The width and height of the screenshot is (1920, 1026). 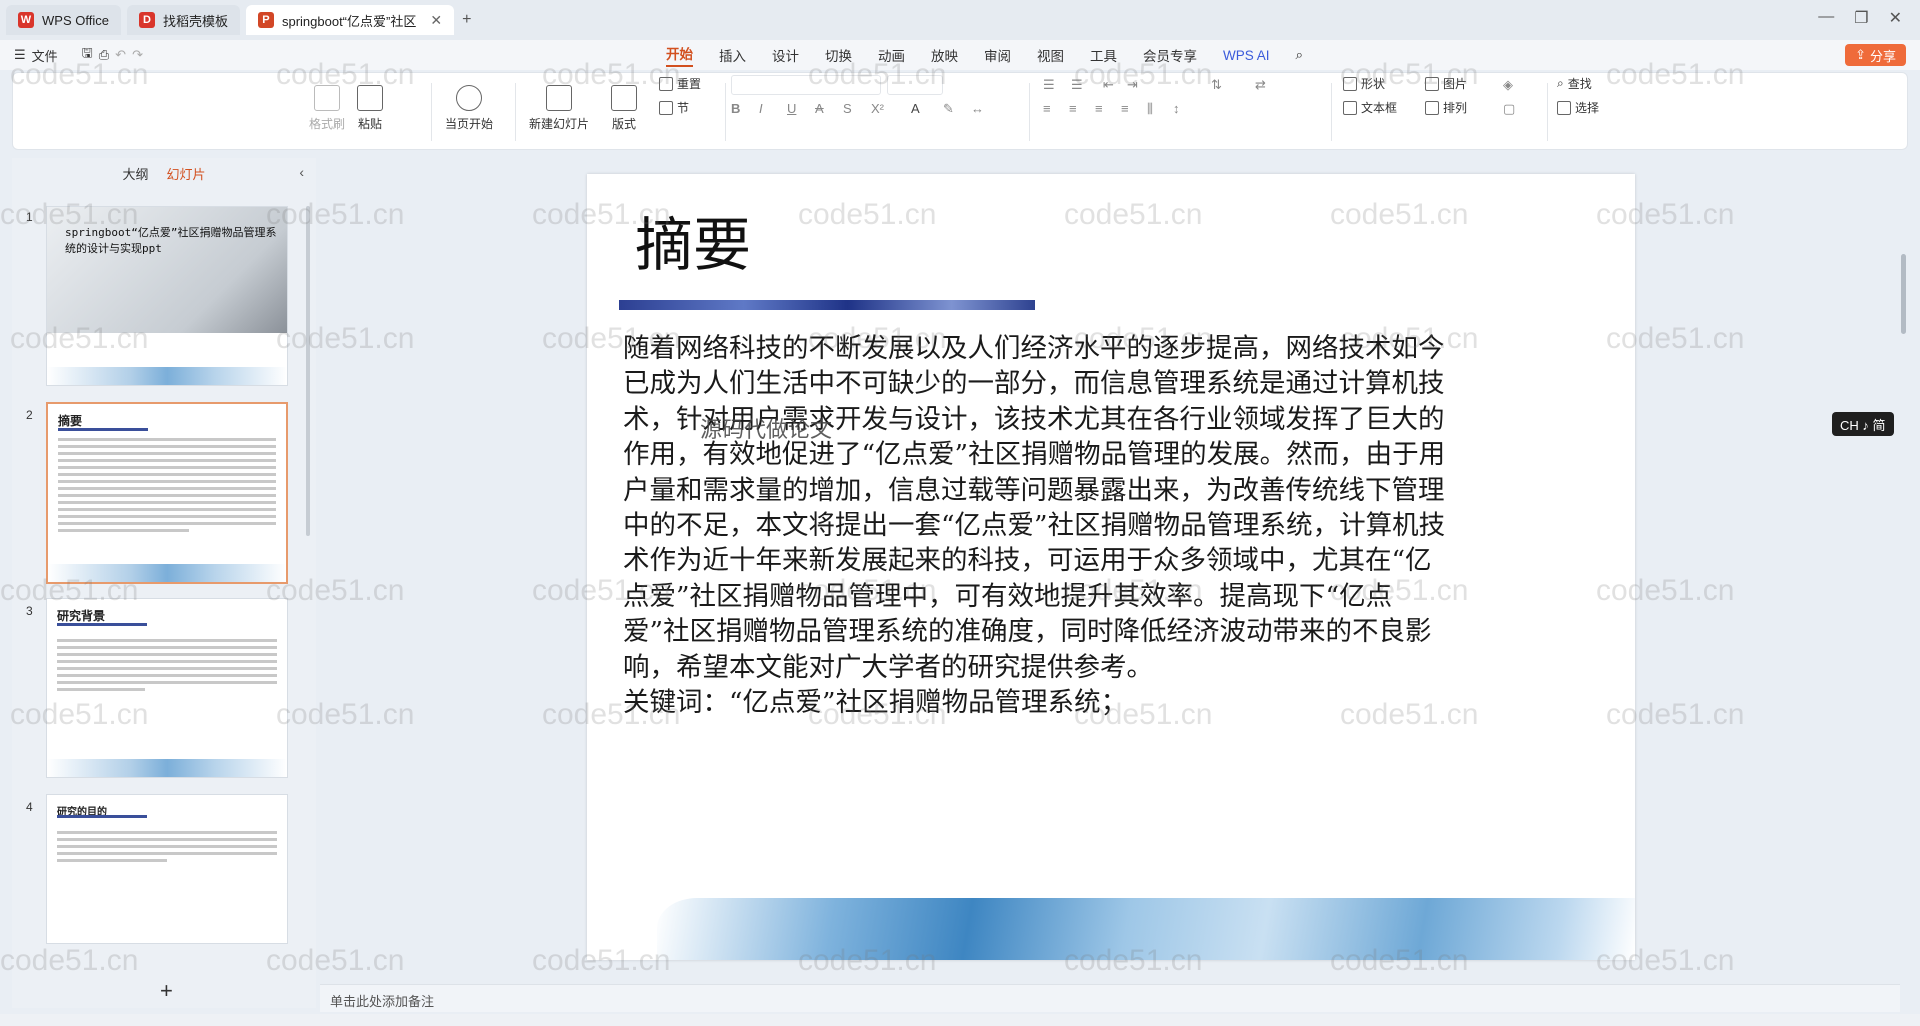 What do you see at coordinates (1903, 578) in the screenshot?
I see `vertical-scrollbar` at bounding box center [1903, 578].